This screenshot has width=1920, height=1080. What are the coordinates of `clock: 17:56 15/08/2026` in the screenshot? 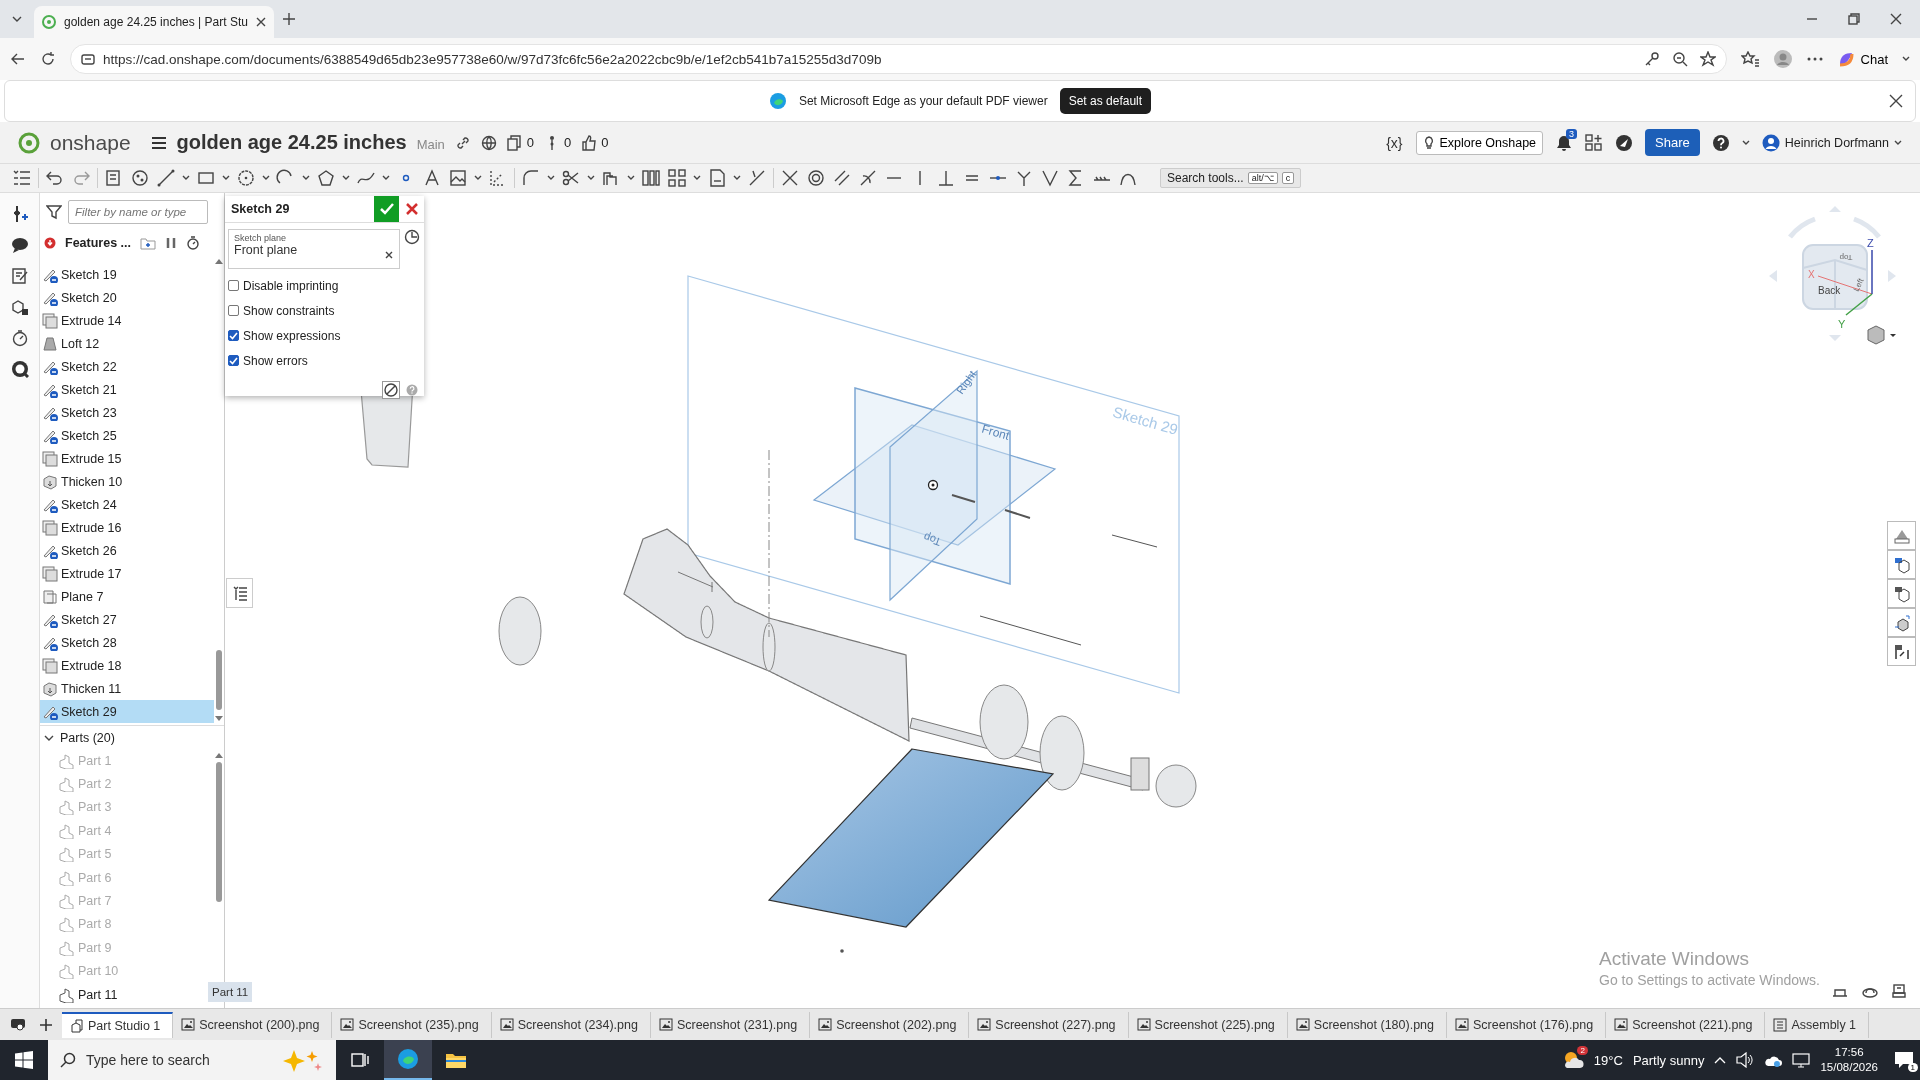 It's located at (1849, 1060).